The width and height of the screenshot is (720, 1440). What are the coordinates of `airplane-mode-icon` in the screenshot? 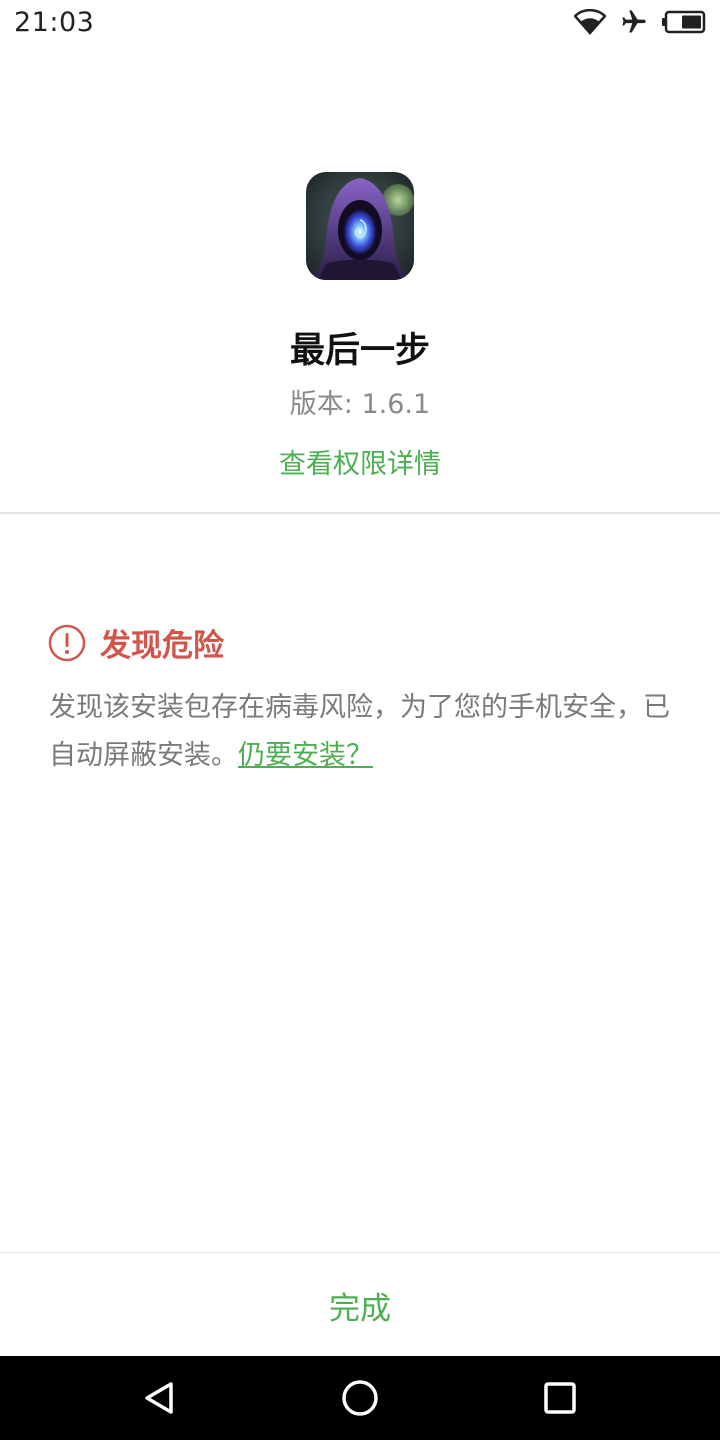 It's located at (634, 22).